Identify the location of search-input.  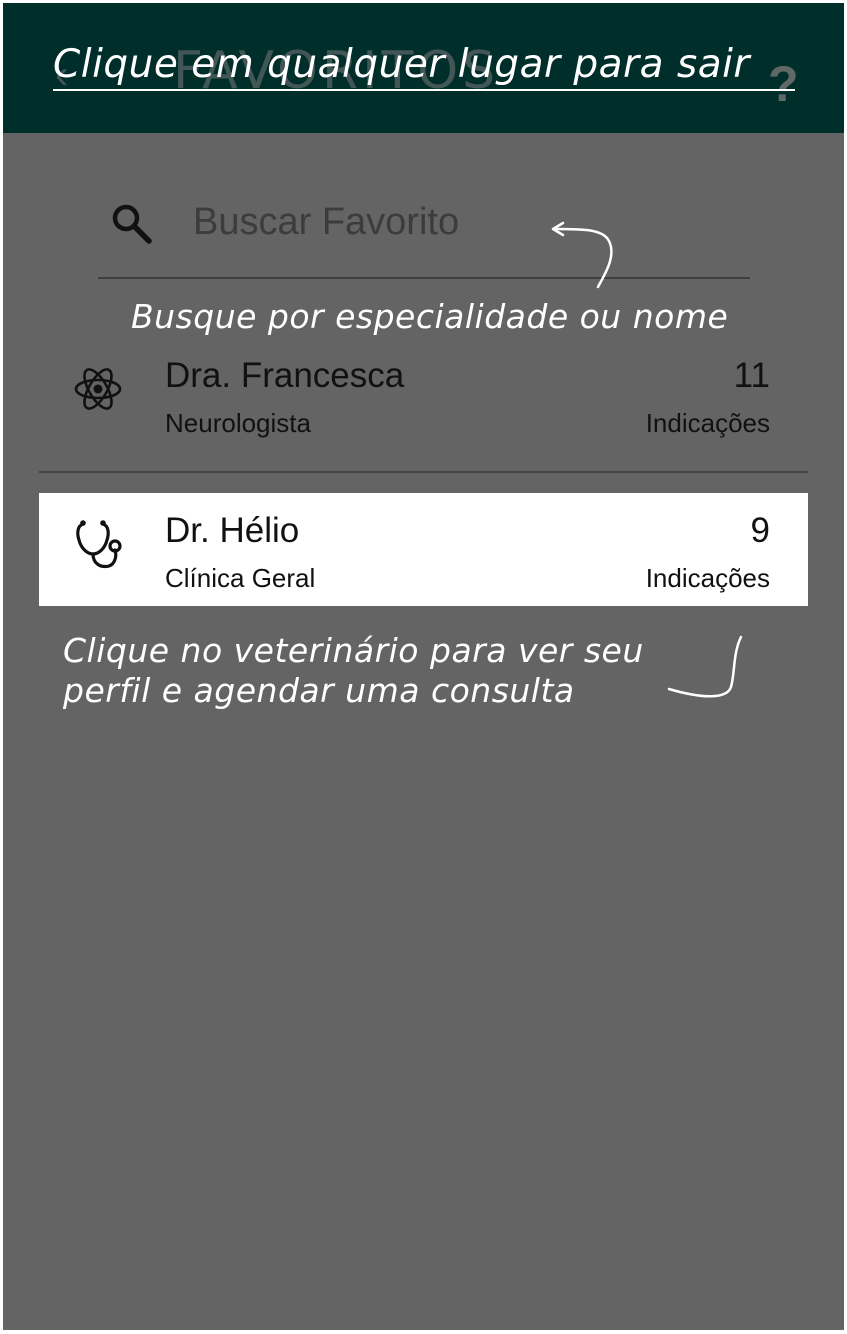
(463, 222).